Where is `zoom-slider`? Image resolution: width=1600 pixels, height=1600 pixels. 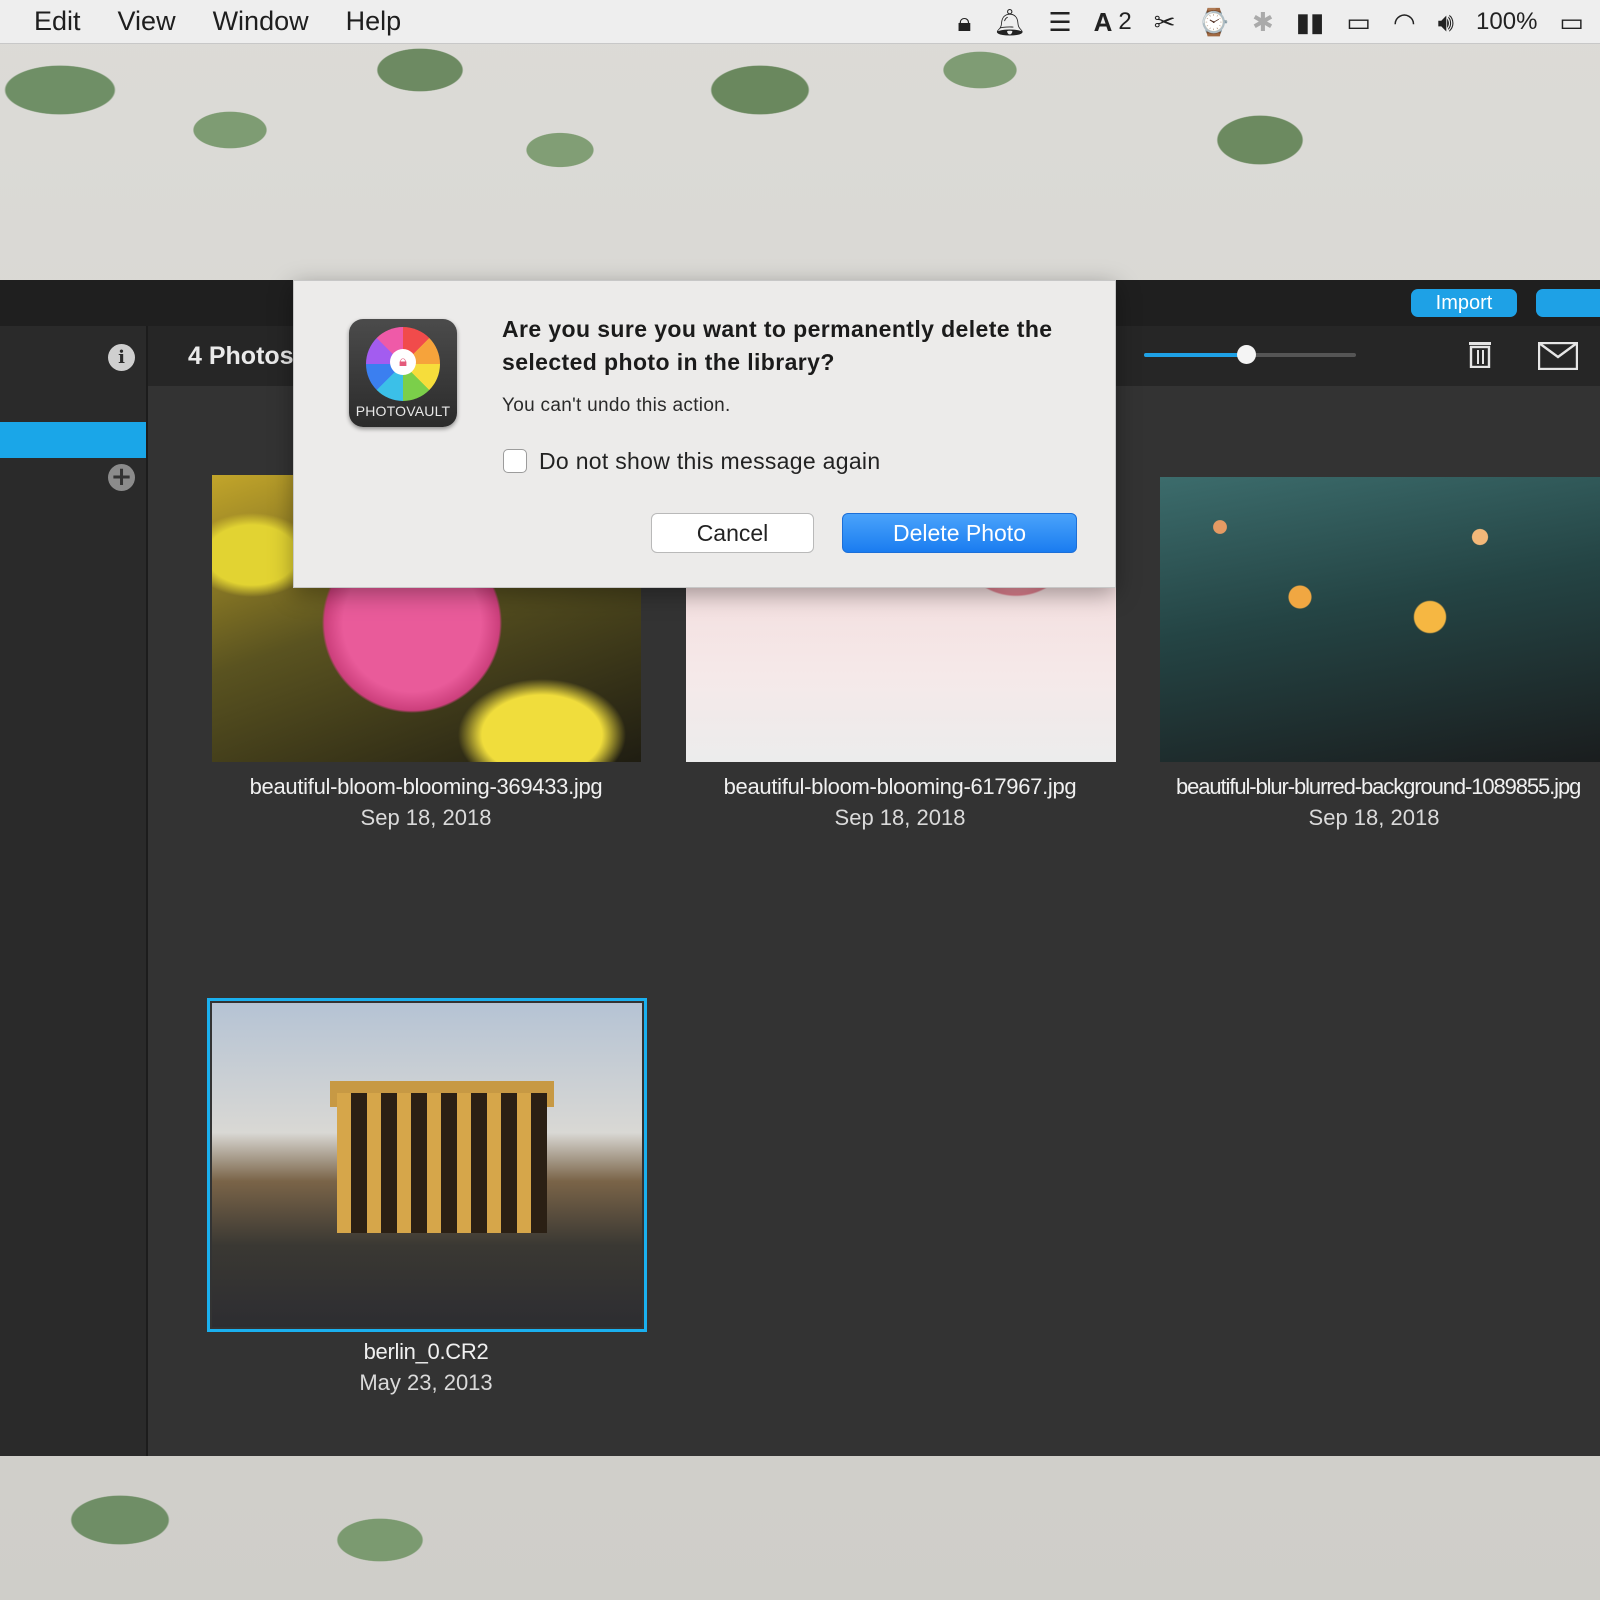
zoom-slider is located at coordinates (1250, 354).